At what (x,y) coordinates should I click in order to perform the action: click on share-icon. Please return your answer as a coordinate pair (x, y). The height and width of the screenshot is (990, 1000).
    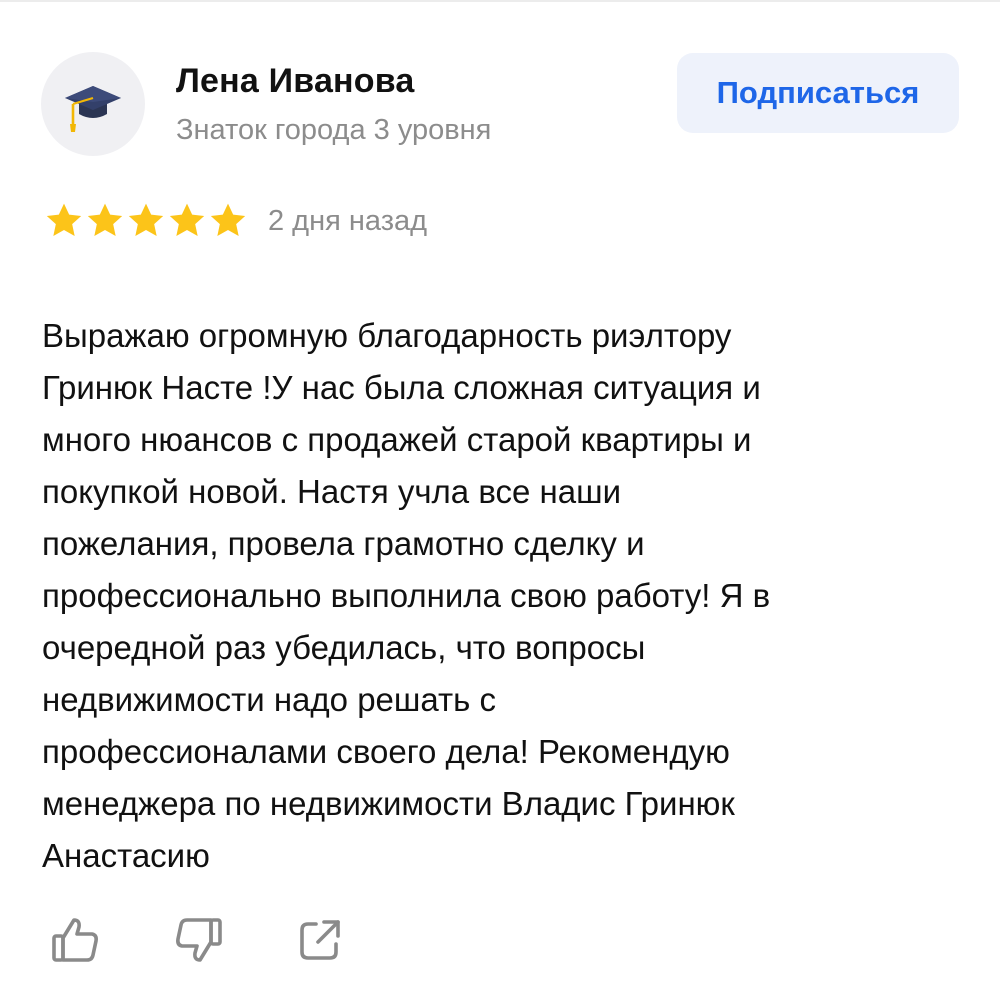
    Looking at the image, I should click on (320, 940).